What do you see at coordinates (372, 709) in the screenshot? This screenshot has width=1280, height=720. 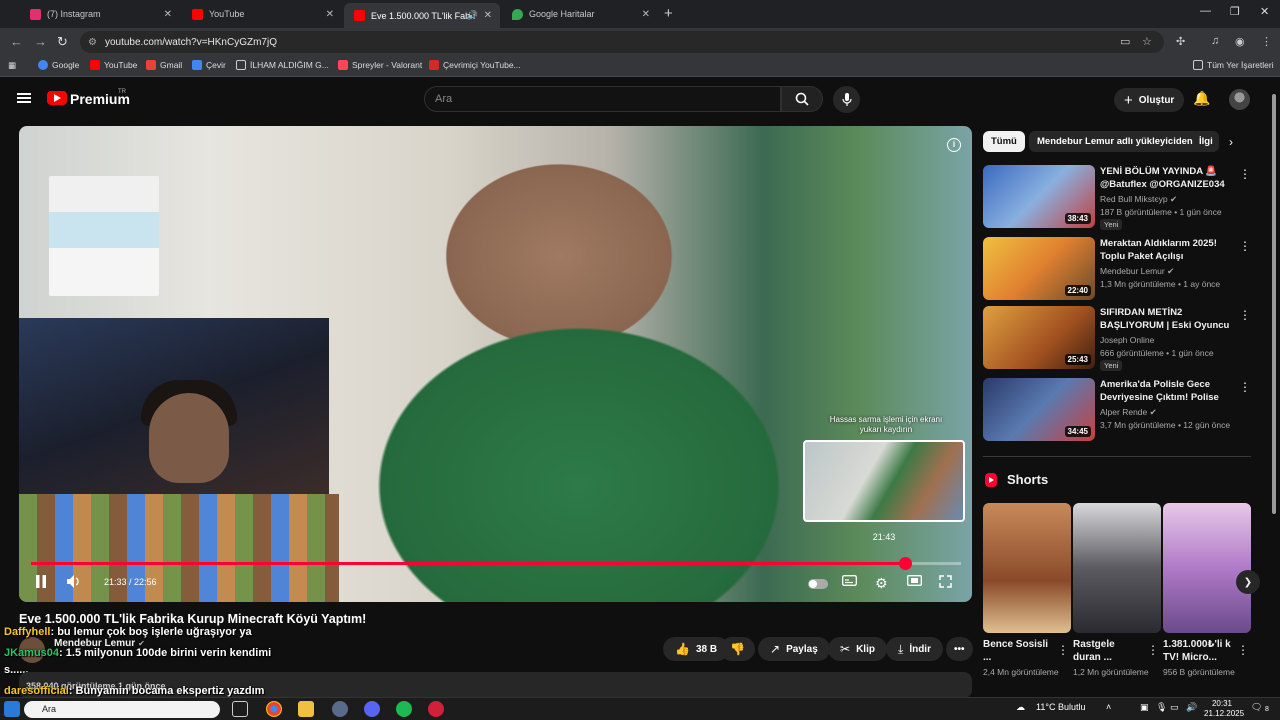 I see `discord-icon` at bounding box center [372, 709].